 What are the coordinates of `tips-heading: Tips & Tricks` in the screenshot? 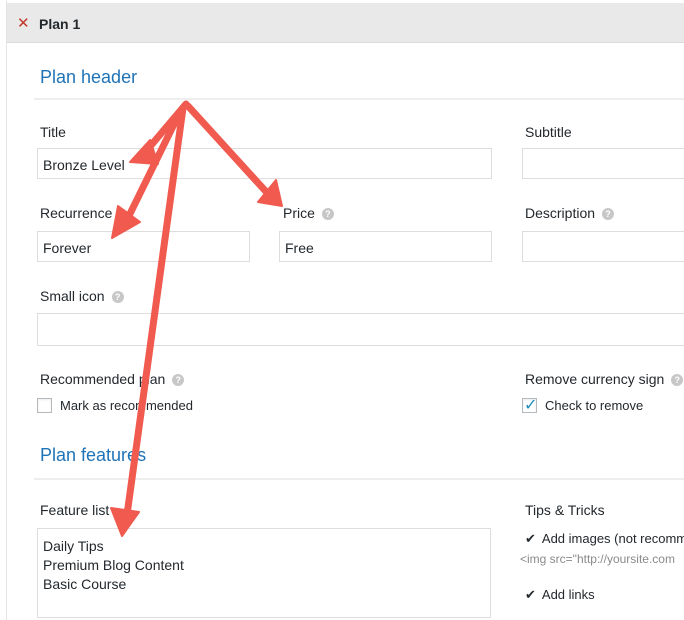 It's located at (565, 510).